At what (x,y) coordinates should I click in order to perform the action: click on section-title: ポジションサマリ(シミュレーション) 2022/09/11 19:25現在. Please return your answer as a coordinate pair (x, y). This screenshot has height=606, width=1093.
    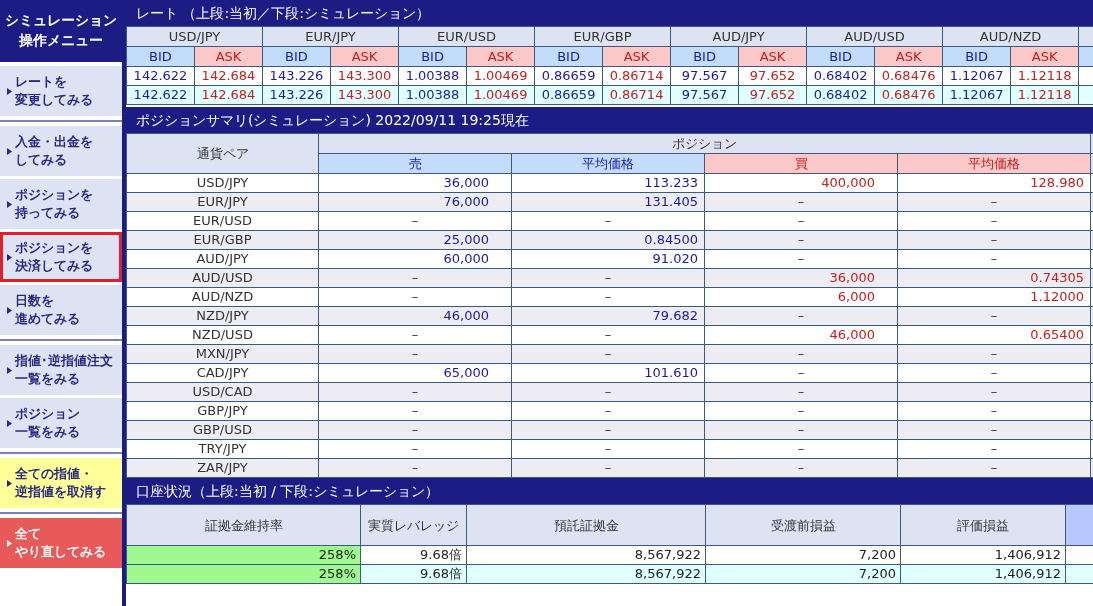
    Looking at the image, I should click on (609, 120).